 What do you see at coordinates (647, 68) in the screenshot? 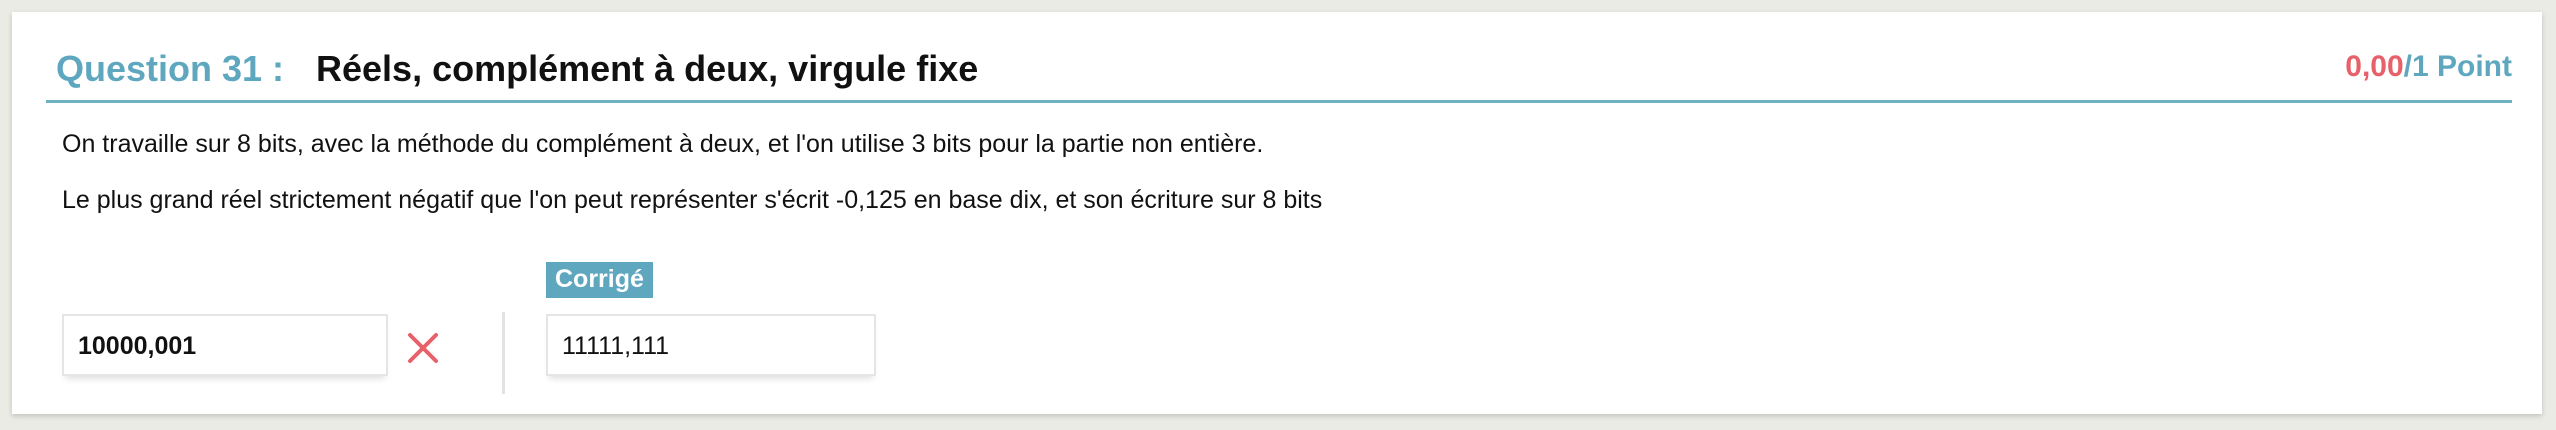
I see `question-title: Réels, complément à deux, virgule fixe` at bounding box center [647, 68].